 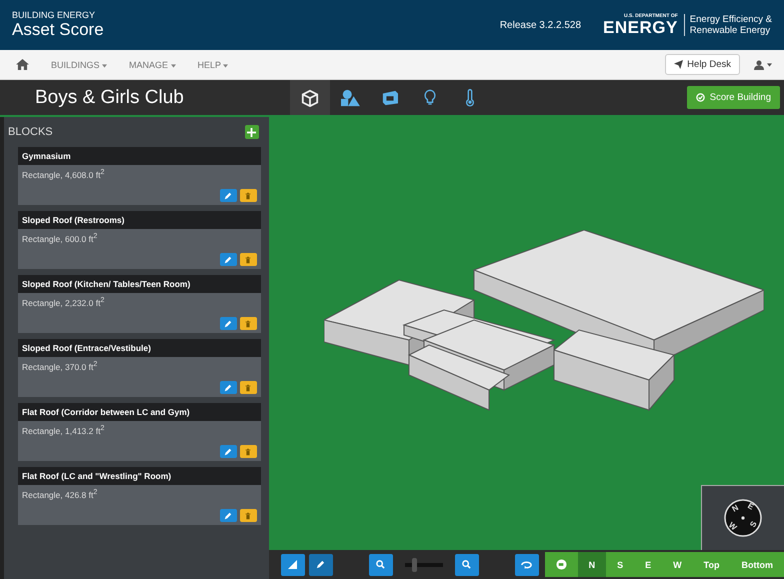 I want to click on rotate-icon, so click(x=526, y=564).